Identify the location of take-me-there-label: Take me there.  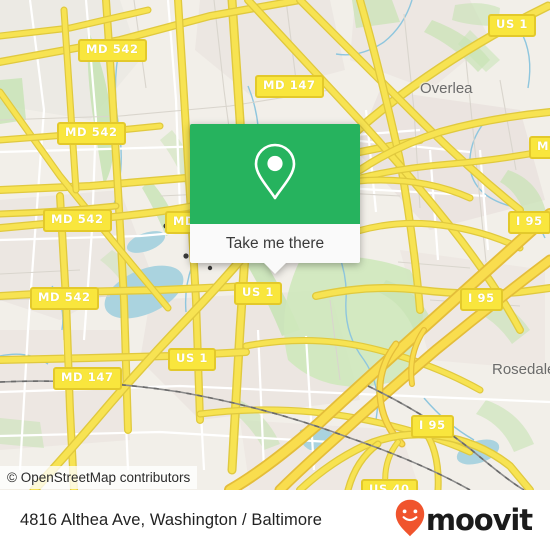
(275, 243).